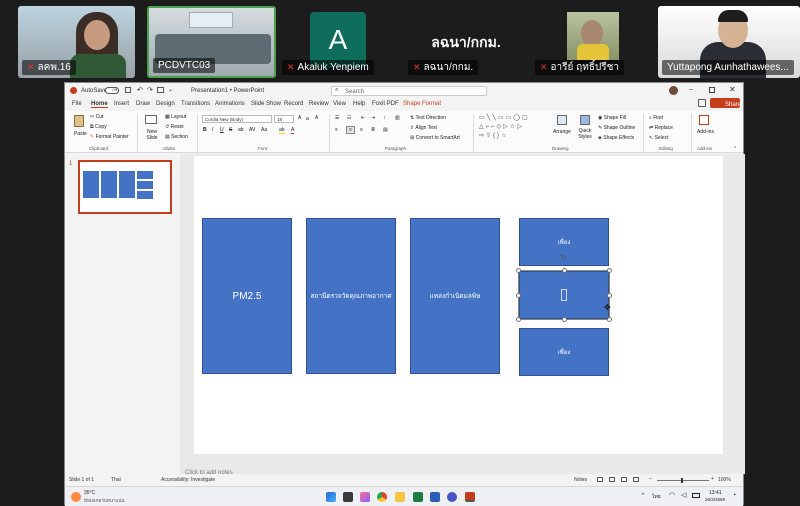  I want to click on shape-fill-button: ◉ Shape Fill, so click(612, 118).